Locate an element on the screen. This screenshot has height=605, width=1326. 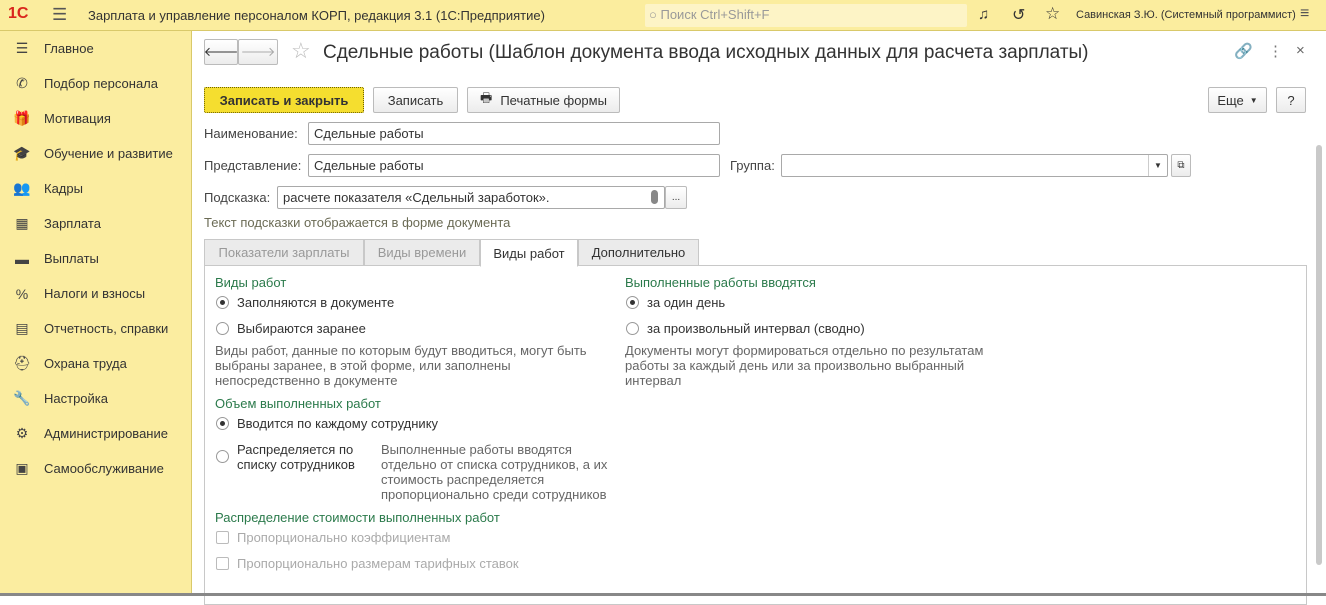
print-forms-label: Печатные формы is located at coordinates (553, 100).